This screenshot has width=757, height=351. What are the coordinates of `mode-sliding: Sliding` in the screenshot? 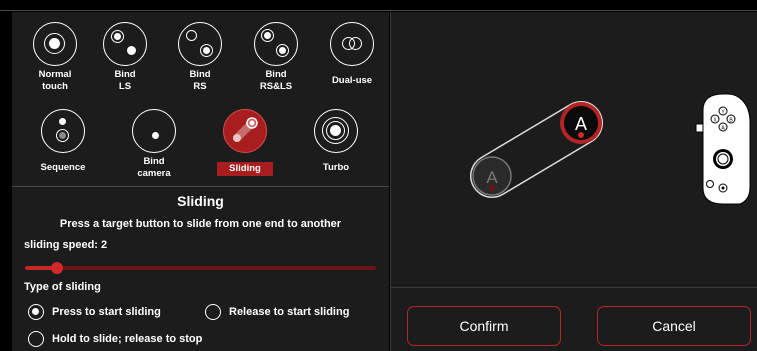 It's located at (245, 142).